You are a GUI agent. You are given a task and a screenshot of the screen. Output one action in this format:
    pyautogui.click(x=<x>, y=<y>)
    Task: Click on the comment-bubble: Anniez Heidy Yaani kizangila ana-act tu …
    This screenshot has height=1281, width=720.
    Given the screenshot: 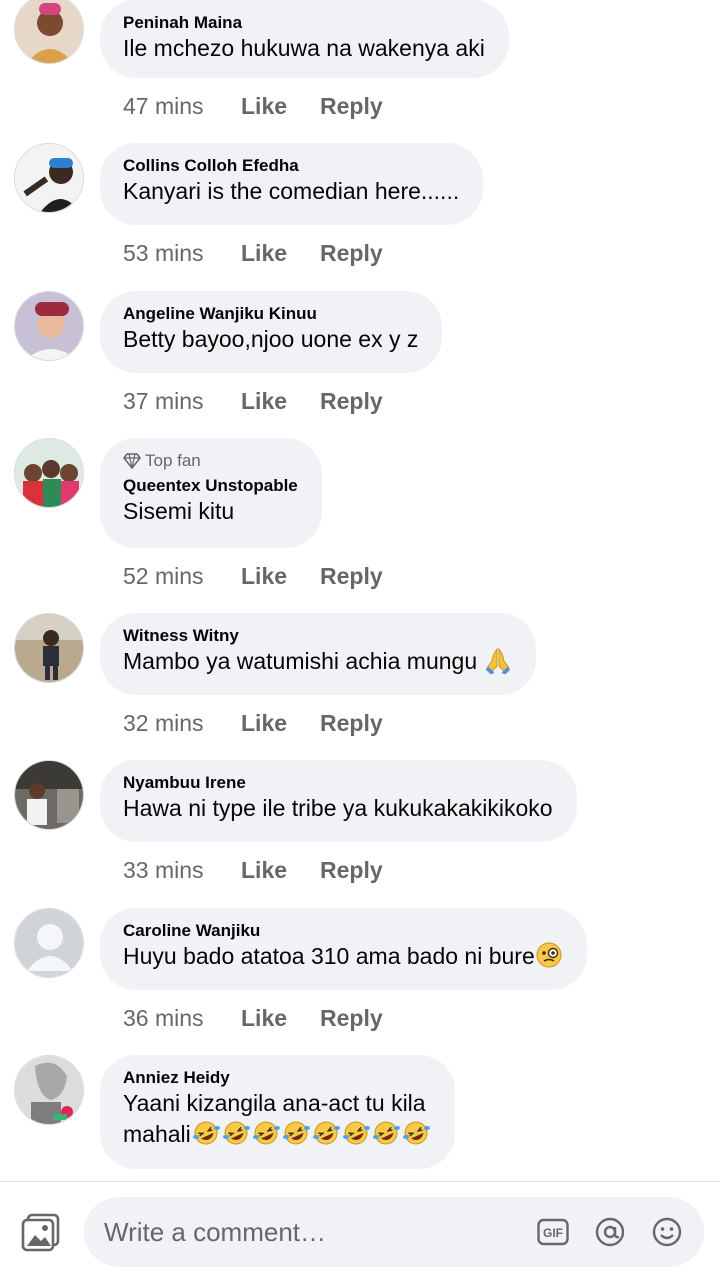 What is the action you would take?
    pyautogui.click(x=277, y=1112)
    